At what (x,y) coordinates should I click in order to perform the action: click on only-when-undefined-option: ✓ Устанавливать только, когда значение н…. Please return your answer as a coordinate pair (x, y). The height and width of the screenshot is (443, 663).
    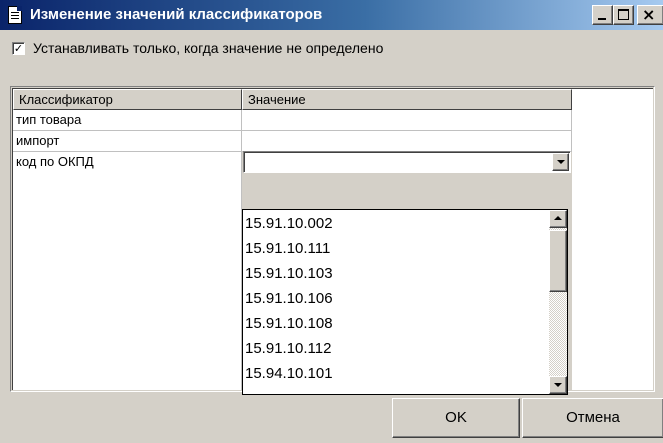
    Looking at the image, I should click on (197, 48).